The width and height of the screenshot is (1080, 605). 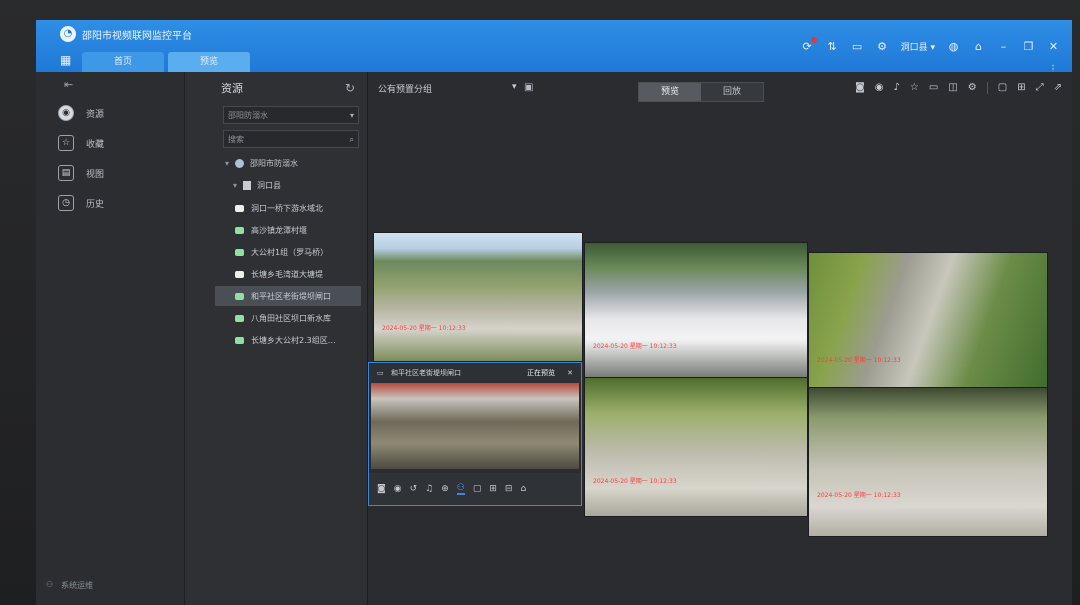 What do you see at coordinates (914, 88) in the screenshot?
I see `star-icon: ☆` at bounding box center [914, 88].